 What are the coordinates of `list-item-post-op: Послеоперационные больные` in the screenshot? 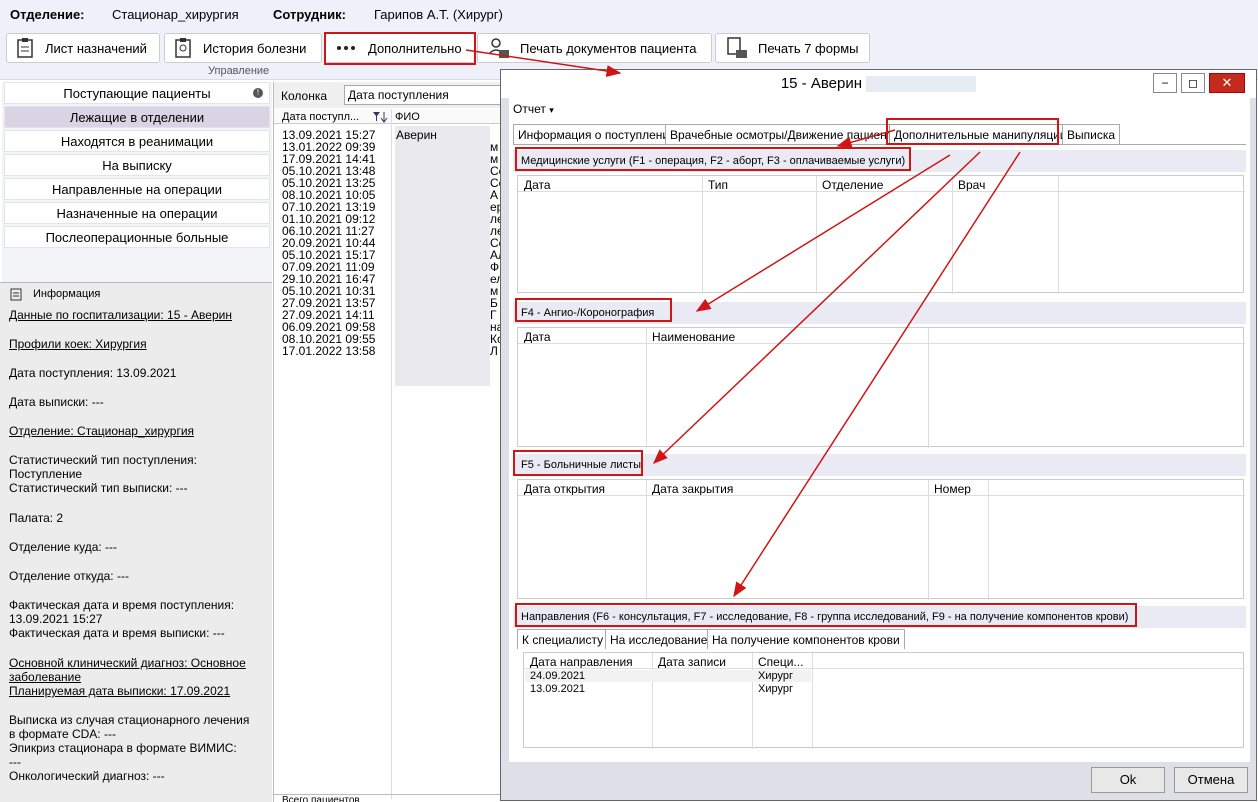 It's located at (137, 237).